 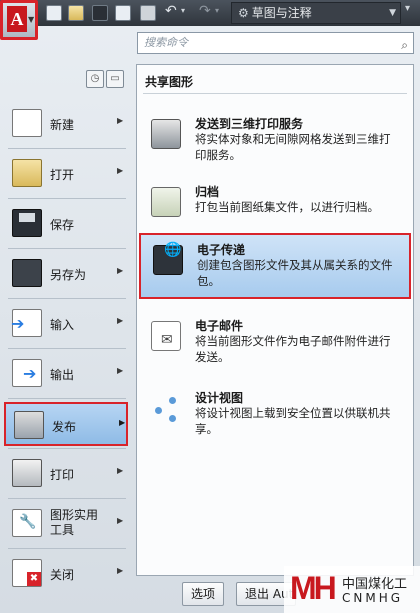 I want to click on workspace-selector: ⚙ 草图与注释 ▼, so click(x=316, y=13).